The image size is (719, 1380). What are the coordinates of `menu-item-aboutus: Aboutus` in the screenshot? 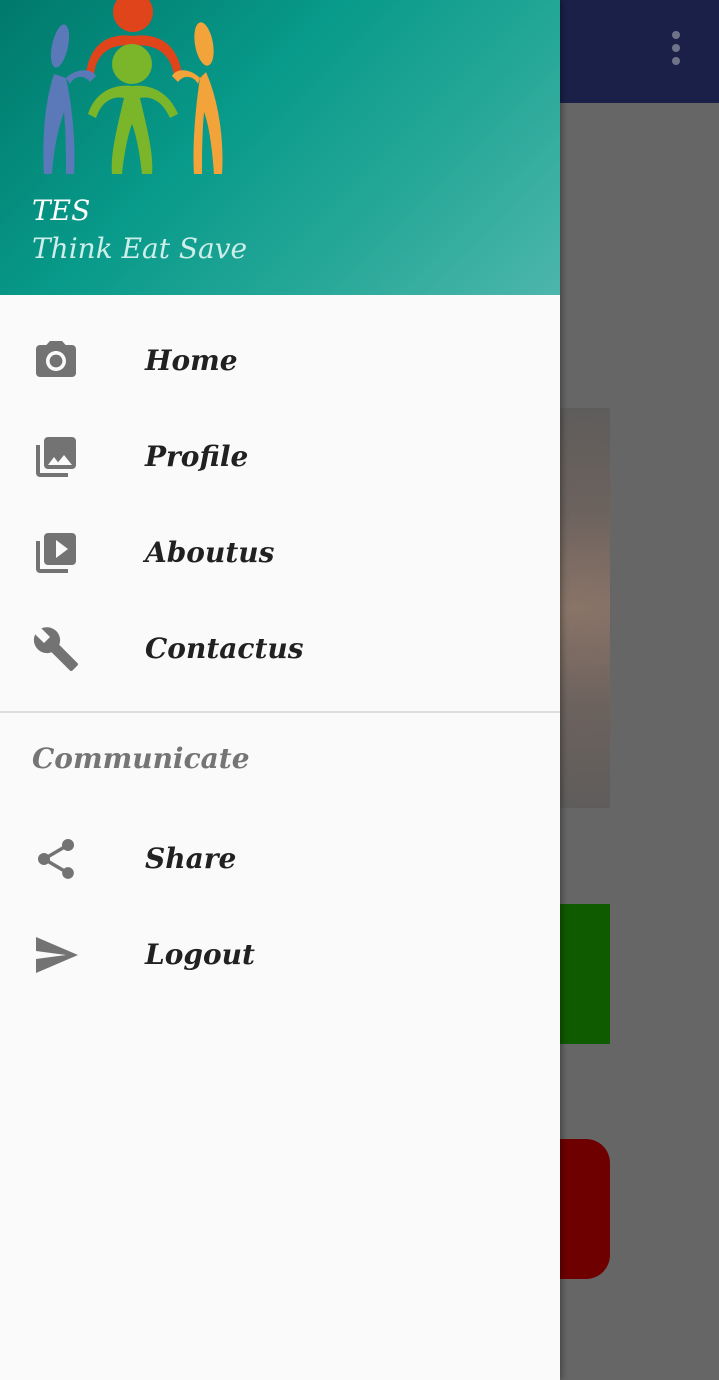 It's located at (280, 551).